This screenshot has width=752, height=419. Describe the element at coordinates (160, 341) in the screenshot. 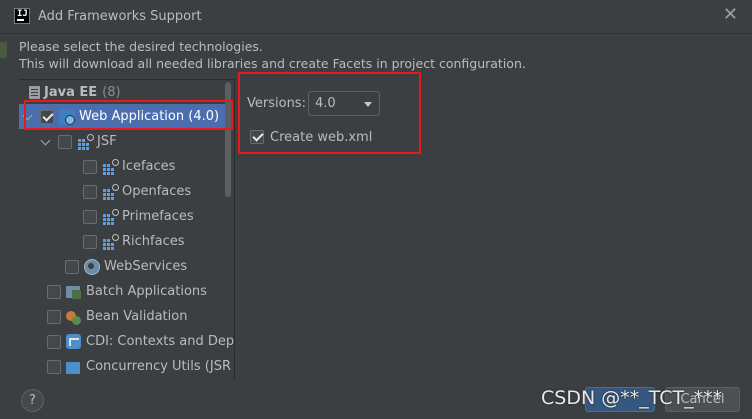

I see `tree-item-label: CDI: Contexts and Depend` at that location.